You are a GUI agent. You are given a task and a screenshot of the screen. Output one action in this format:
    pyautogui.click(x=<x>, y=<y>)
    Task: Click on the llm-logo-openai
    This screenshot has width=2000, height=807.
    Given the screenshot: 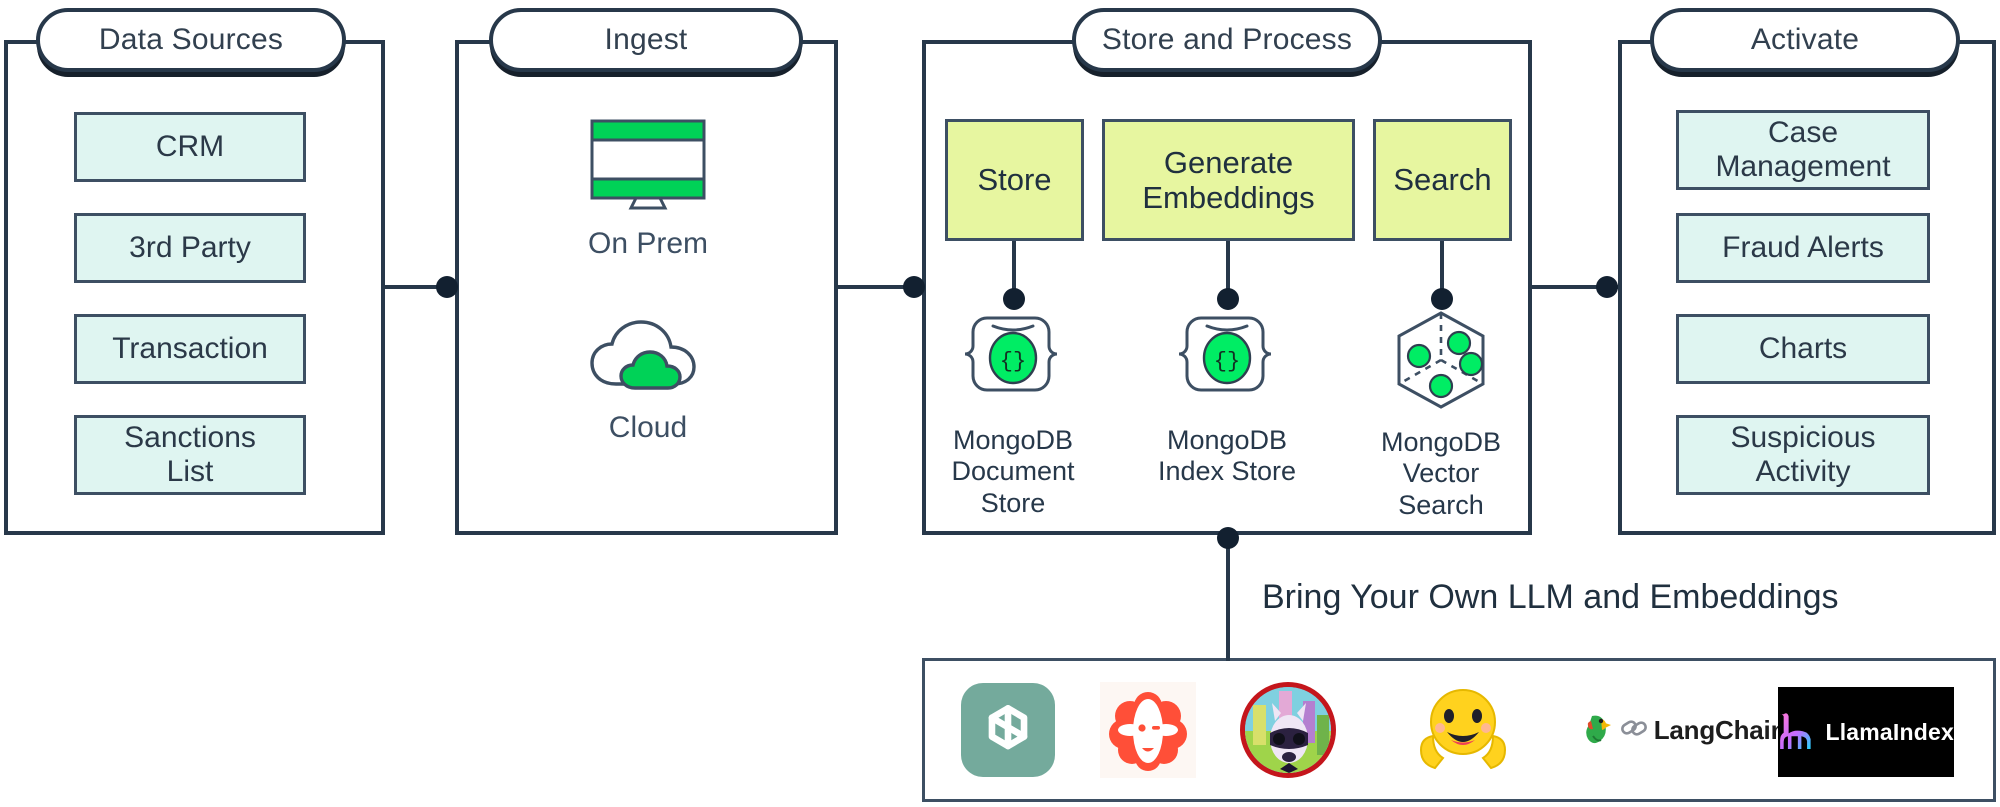 What is the action you would take?
    pyautogui.click(x=1008, y=730)
    